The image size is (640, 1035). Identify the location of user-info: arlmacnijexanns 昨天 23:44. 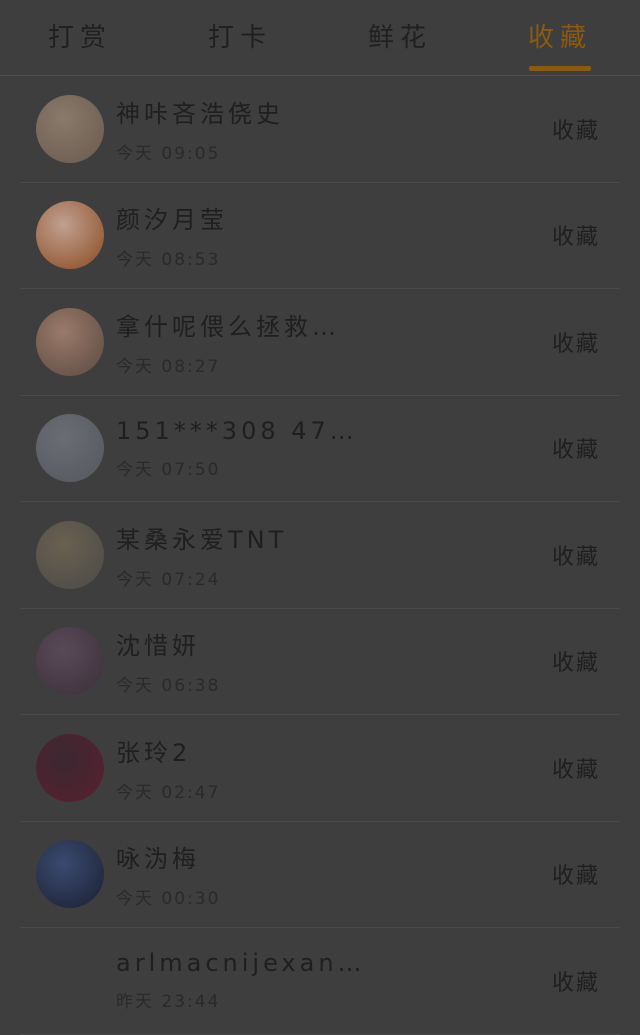
(334, 980).